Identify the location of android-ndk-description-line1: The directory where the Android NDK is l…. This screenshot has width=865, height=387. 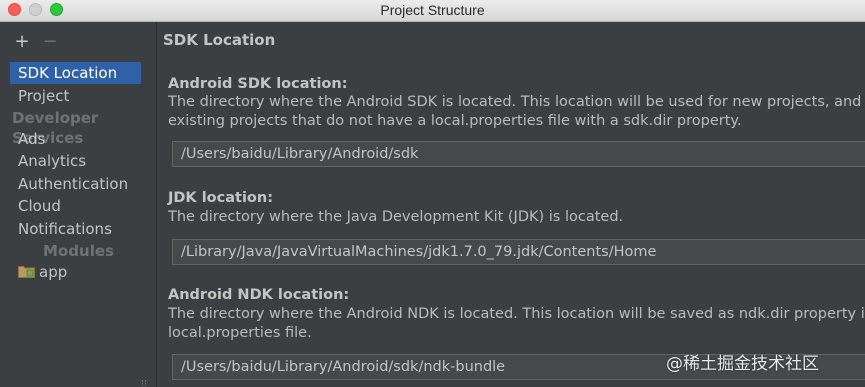
(516, 314).